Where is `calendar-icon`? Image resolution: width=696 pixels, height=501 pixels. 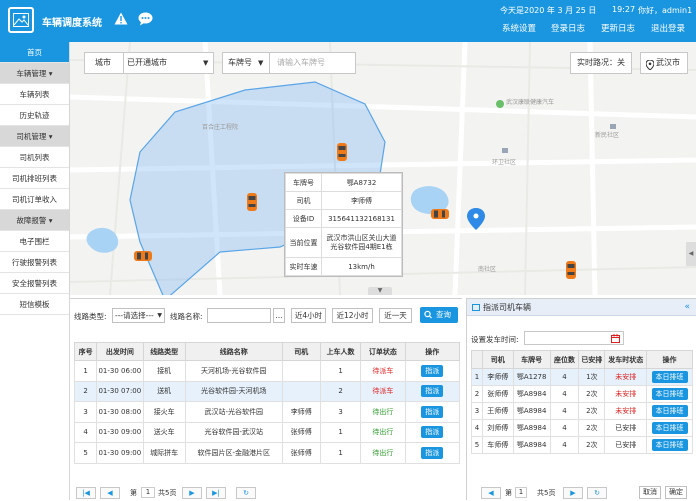 calendar-icon is located at coordinates (615, 339).